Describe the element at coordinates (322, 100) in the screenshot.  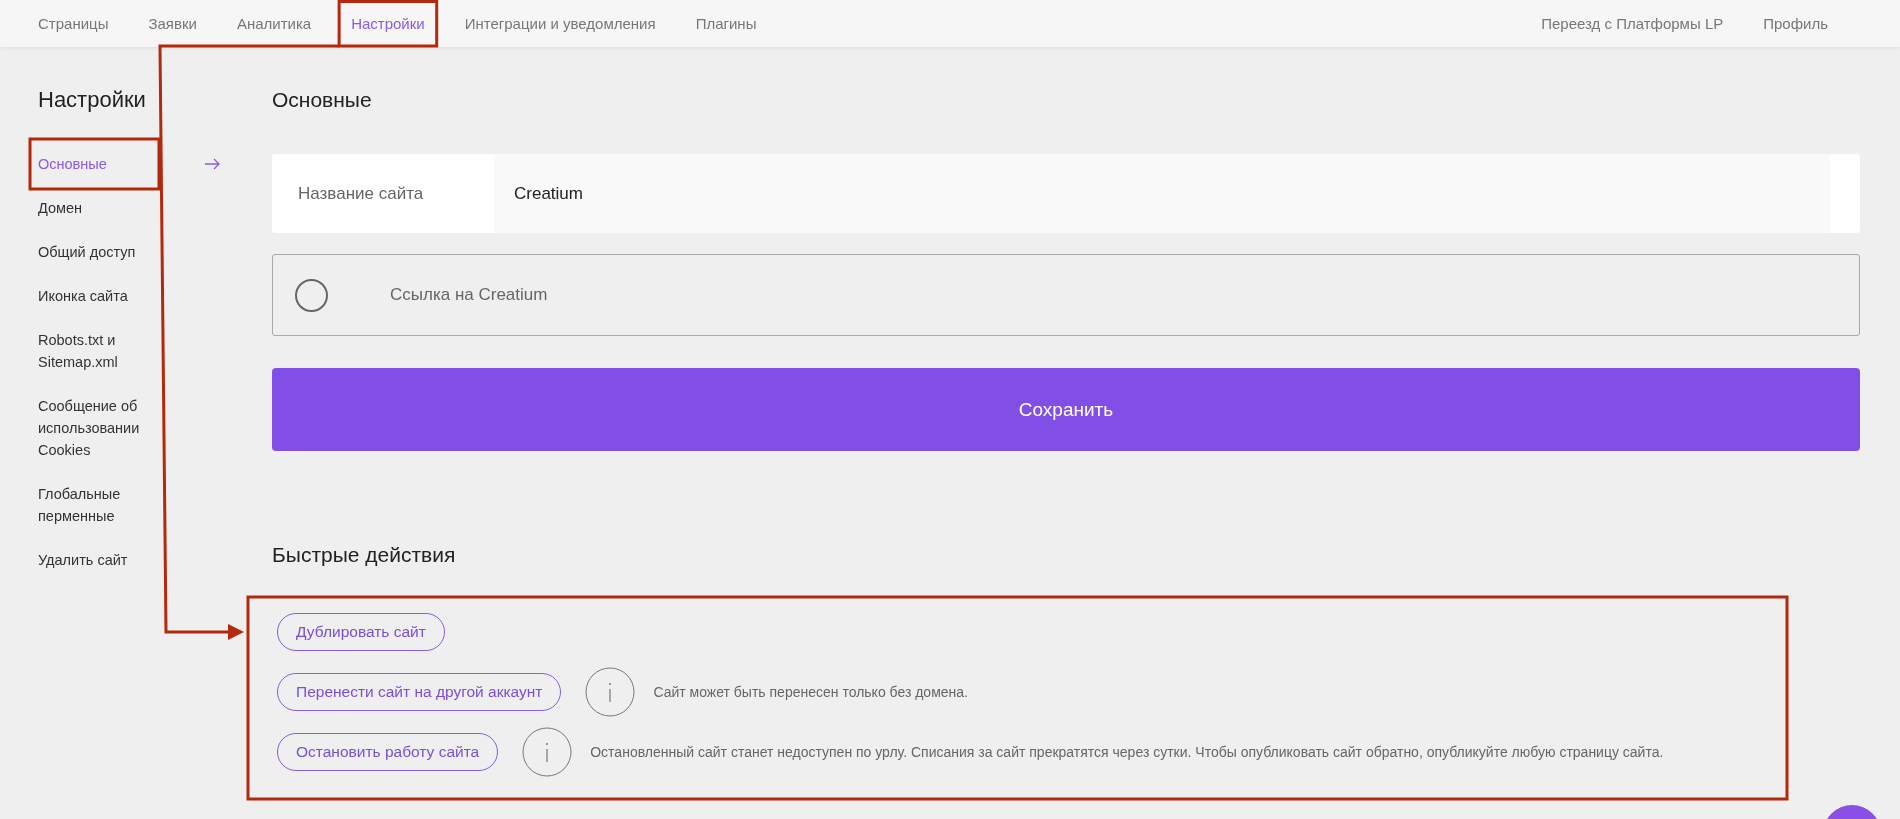
I see `section-title: Основные` at that location.